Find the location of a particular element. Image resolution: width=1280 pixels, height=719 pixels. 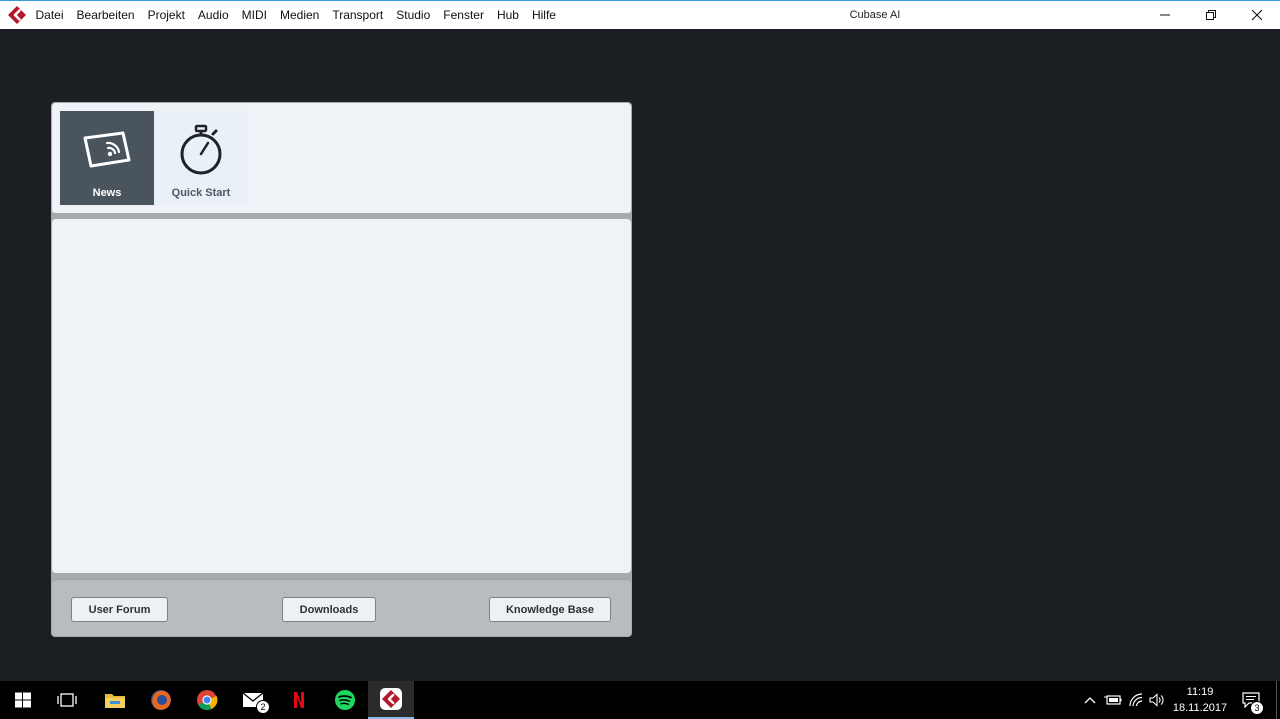

hub-footer: User Forum Downloads Knowledge Base is located at coordinates (341, 607).